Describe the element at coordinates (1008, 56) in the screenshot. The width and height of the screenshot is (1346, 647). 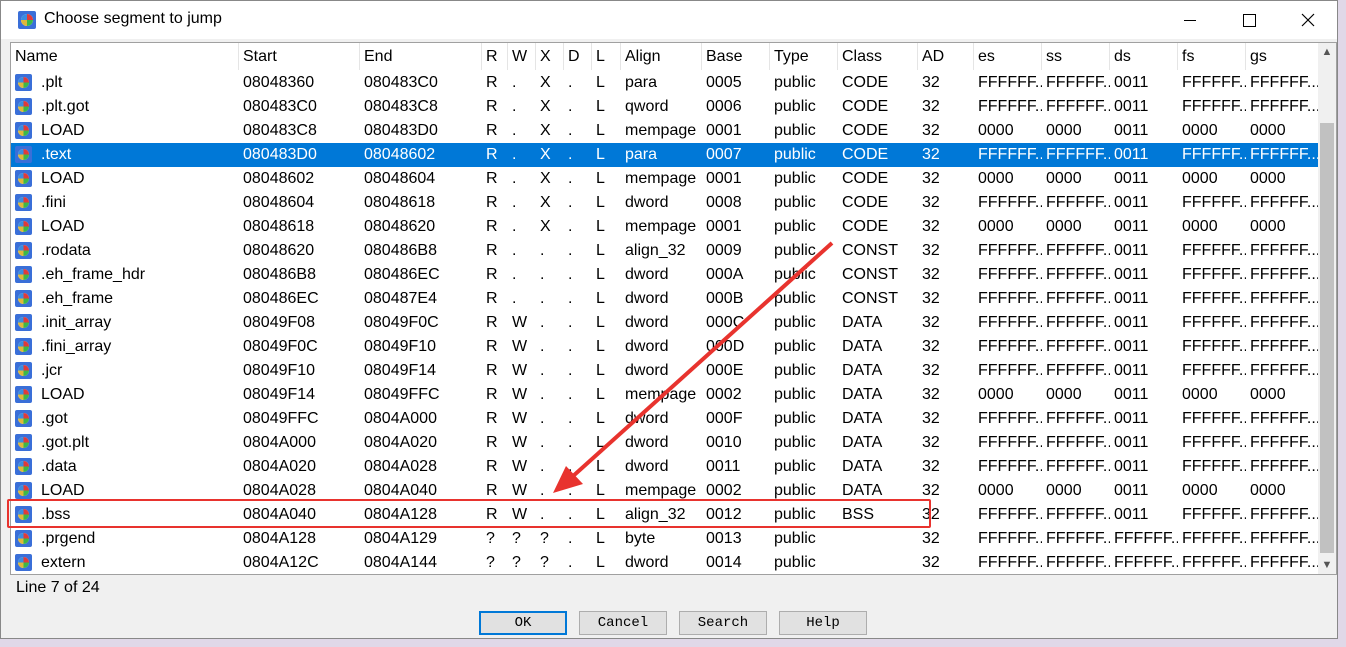
I see `column-header-es: es` at that location.